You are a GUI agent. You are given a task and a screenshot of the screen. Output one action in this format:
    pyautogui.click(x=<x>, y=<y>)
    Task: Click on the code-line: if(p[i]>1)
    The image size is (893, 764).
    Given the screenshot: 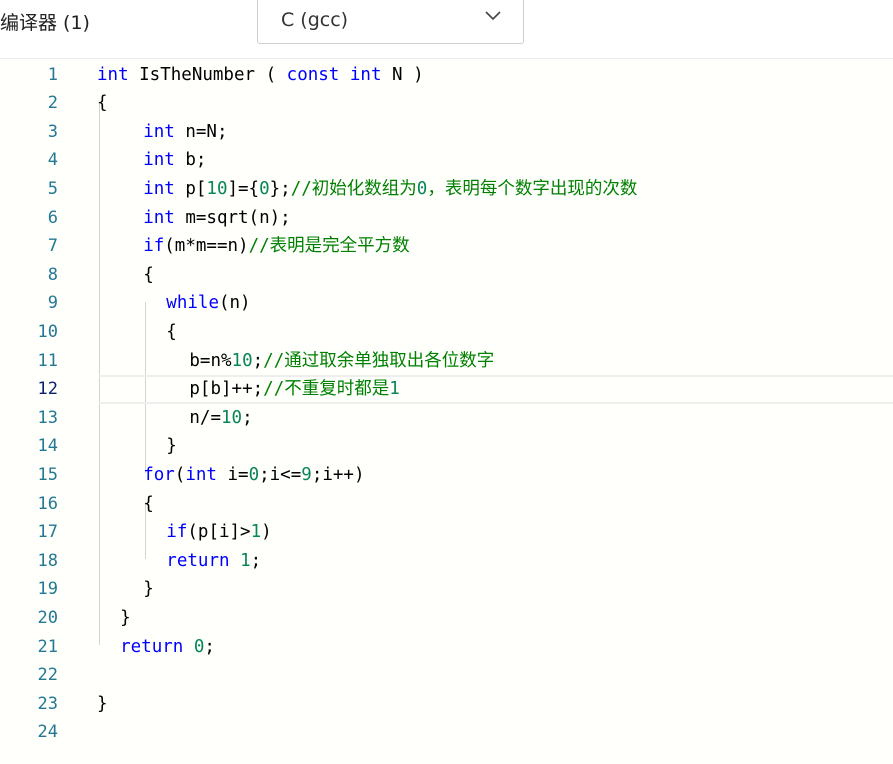 What is the action you would take?
    pyautogui.click(x=218, y=532)
    